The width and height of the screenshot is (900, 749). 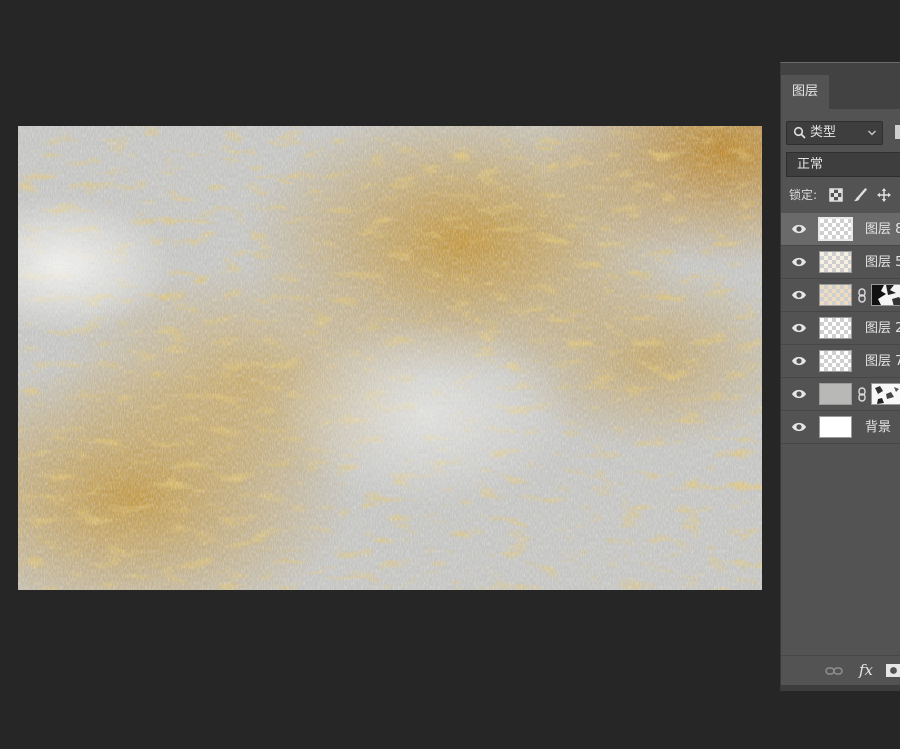 I want to click on lock-label: 锁定:, so click(x=803, y=195).